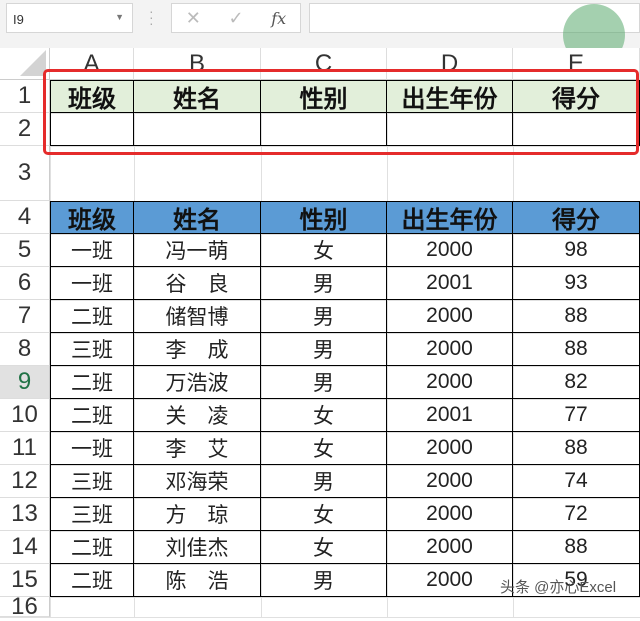  What do you see at coordinates (197, 481) in the screenshot?
I see `table-cell: 邓海荣` at bounding box center [197, 481].